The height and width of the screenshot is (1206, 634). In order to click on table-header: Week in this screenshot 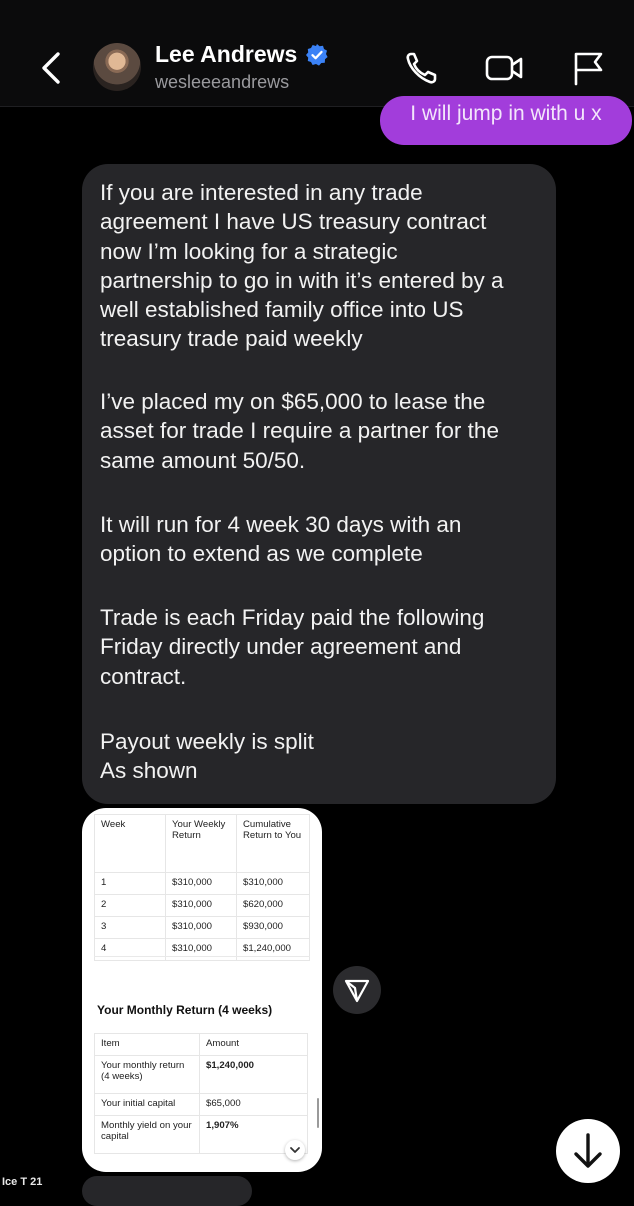, I will do `click(130, 843)`.